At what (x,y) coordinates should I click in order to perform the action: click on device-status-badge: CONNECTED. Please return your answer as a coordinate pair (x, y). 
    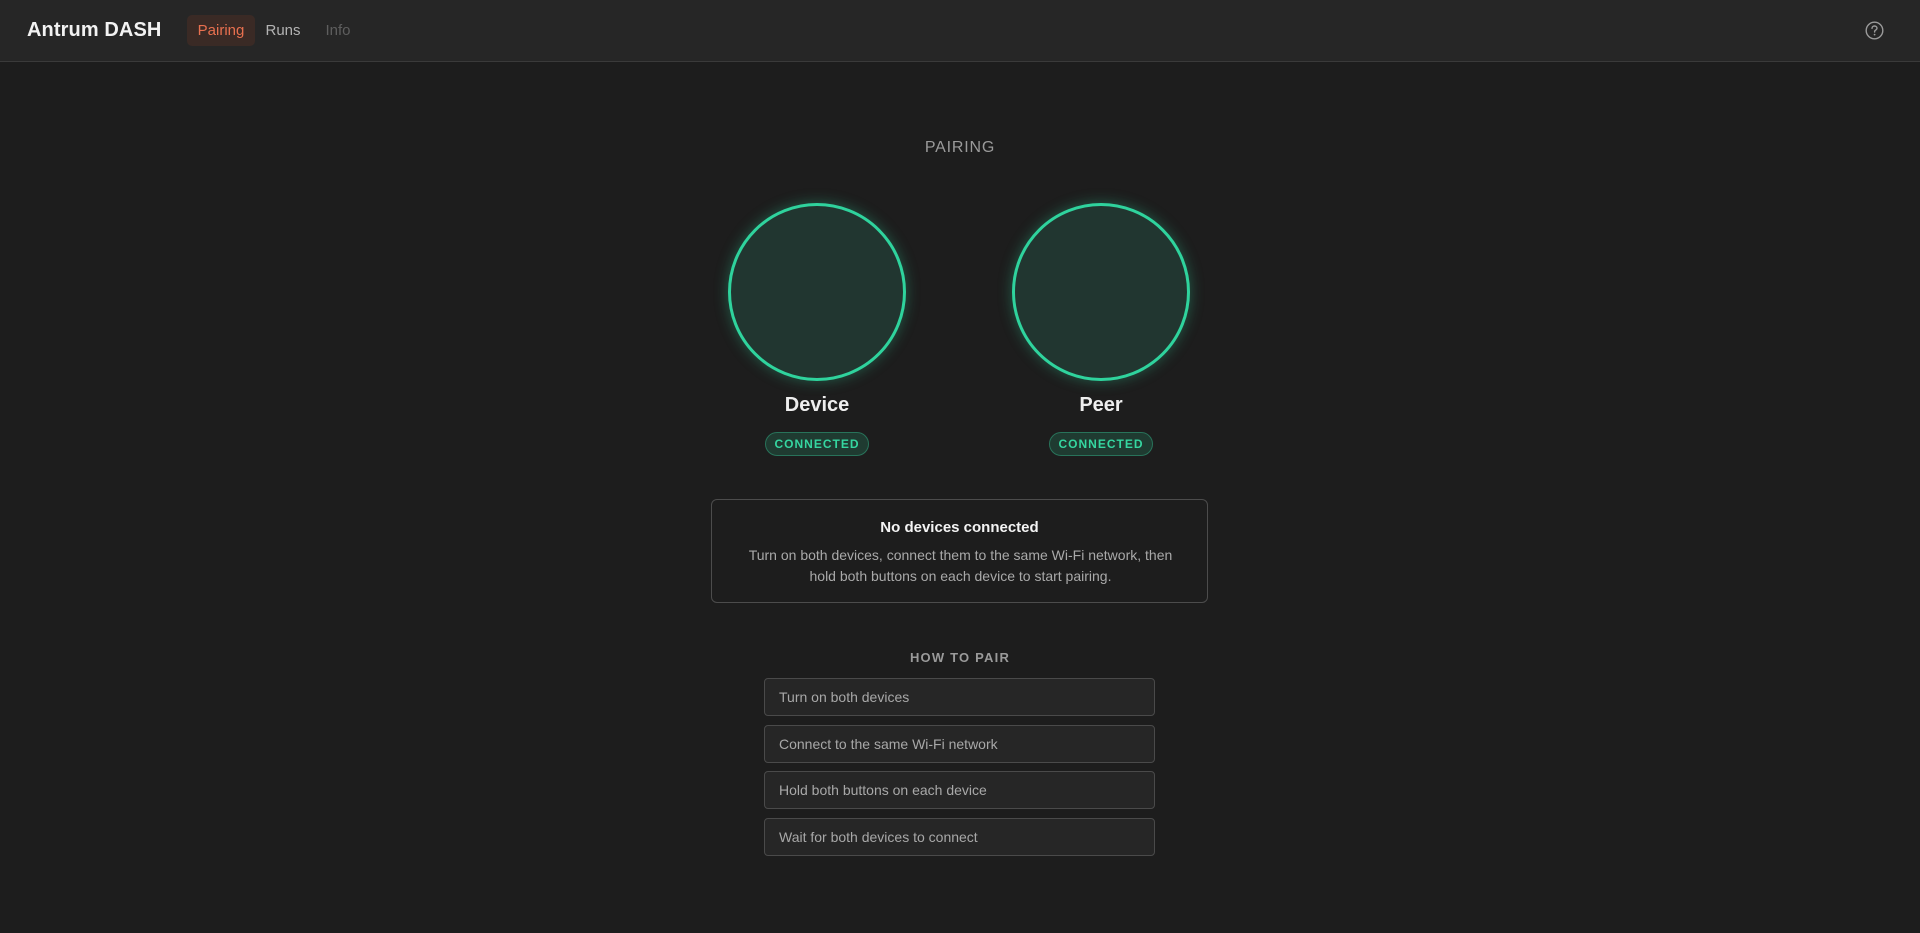
    Looking at the image, I should click on (817, 444).